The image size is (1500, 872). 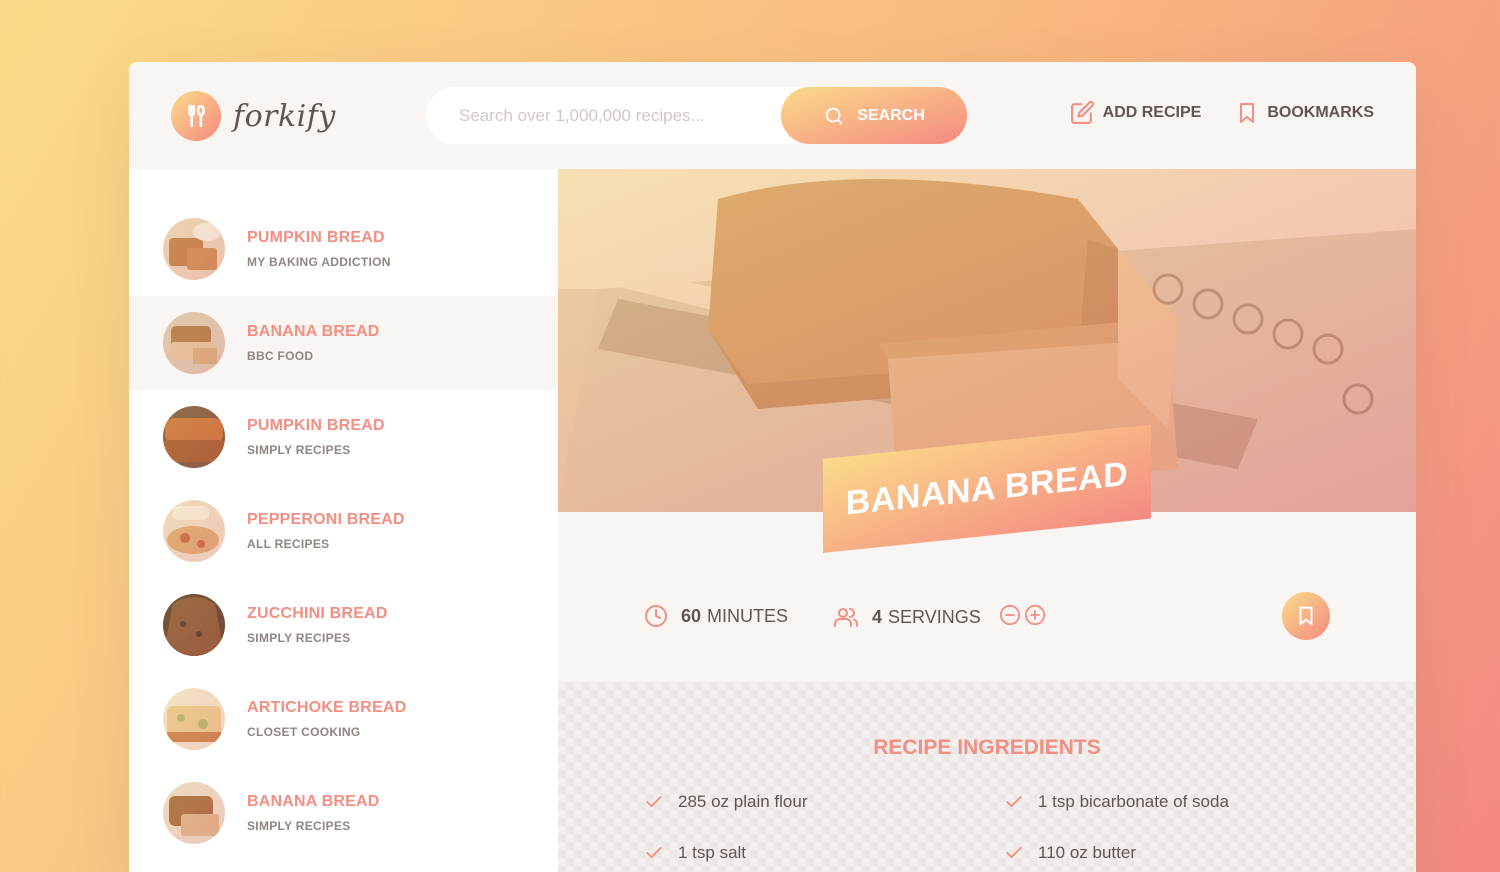 I want to click on result-item: Zucchini Bread Simply Recipes, so click(x=343, y=625).